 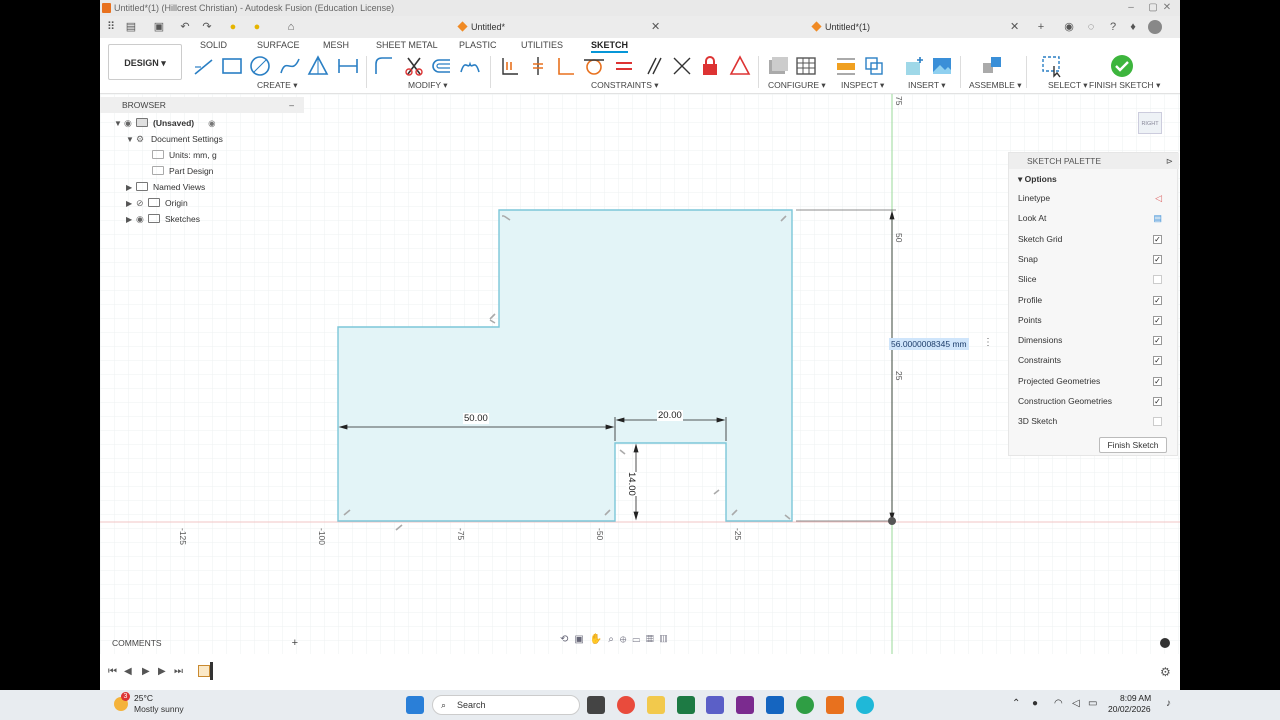 What do you see at coordinates (835, 705) in the screenshot?
I see `fusion-taskbar-icon` at bounding box center [835, 705].